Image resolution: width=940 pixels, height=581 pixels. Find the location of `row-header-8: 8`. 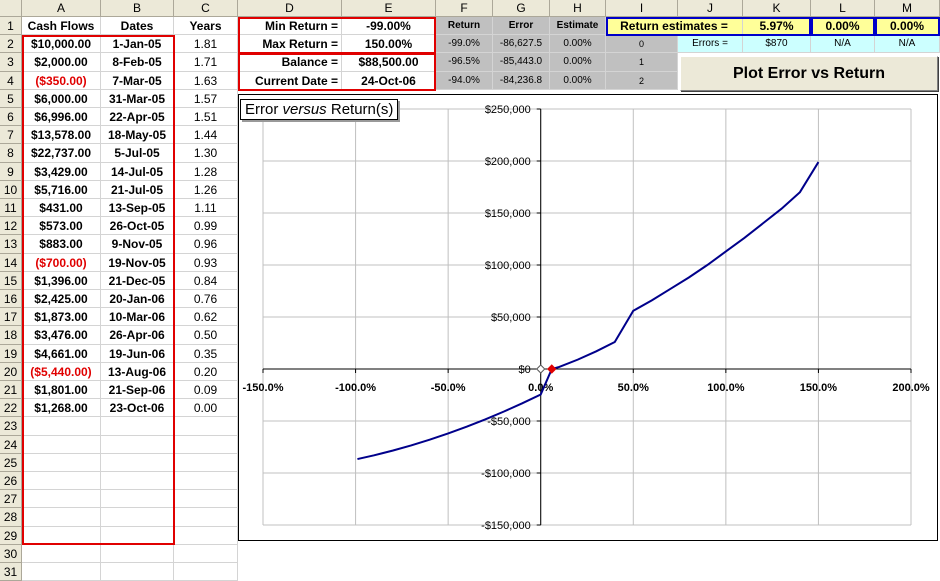

row-header-8: 8 is located at coordinates (11, 153).